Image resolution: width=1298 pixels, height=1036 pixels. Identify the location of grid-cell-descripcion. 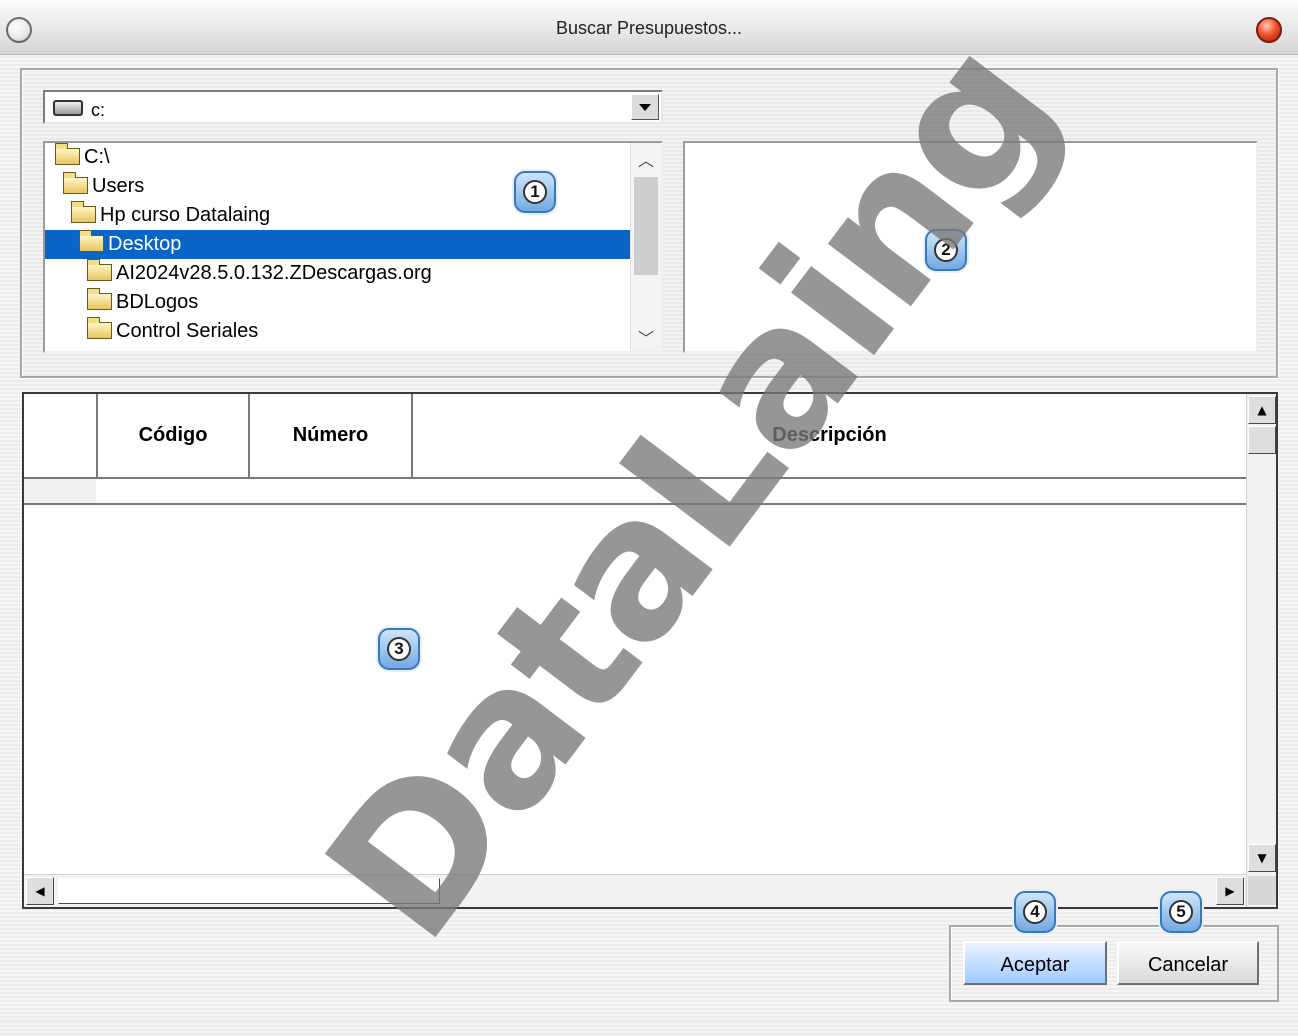
(828, 491).